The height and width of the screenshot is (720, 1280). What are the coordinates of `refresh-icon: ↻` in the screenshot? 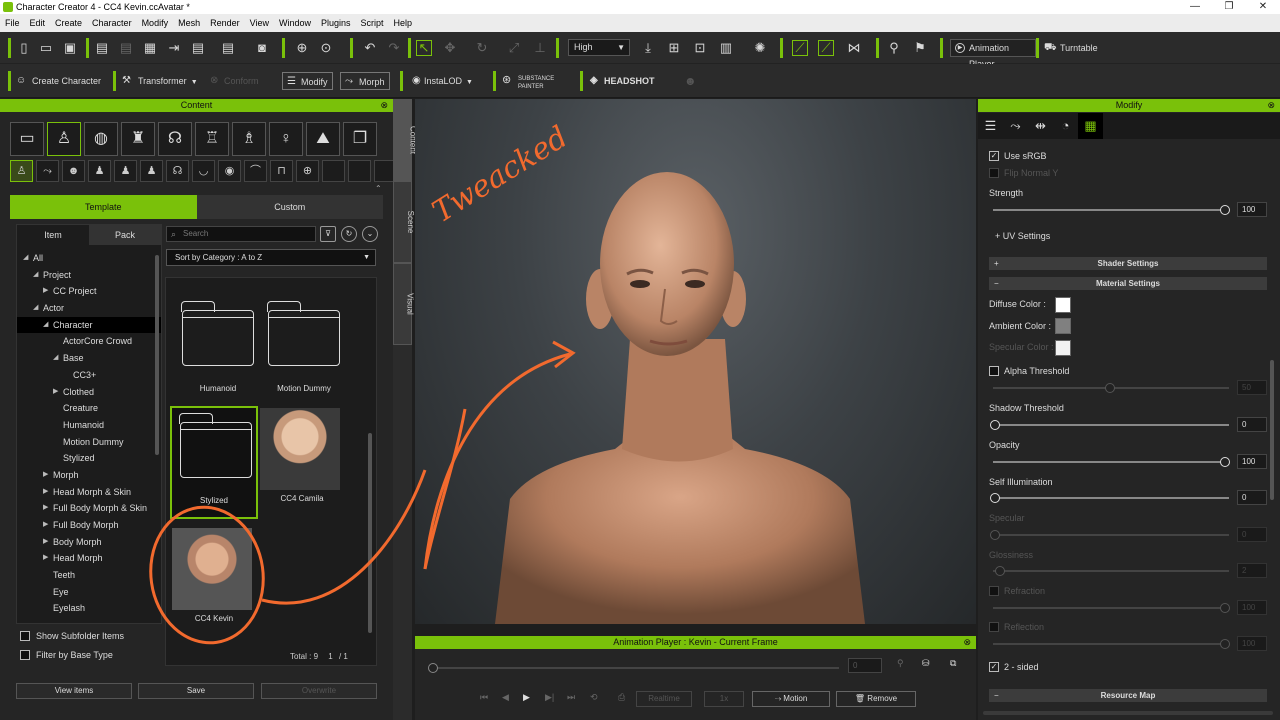 It's located at (349, 234).